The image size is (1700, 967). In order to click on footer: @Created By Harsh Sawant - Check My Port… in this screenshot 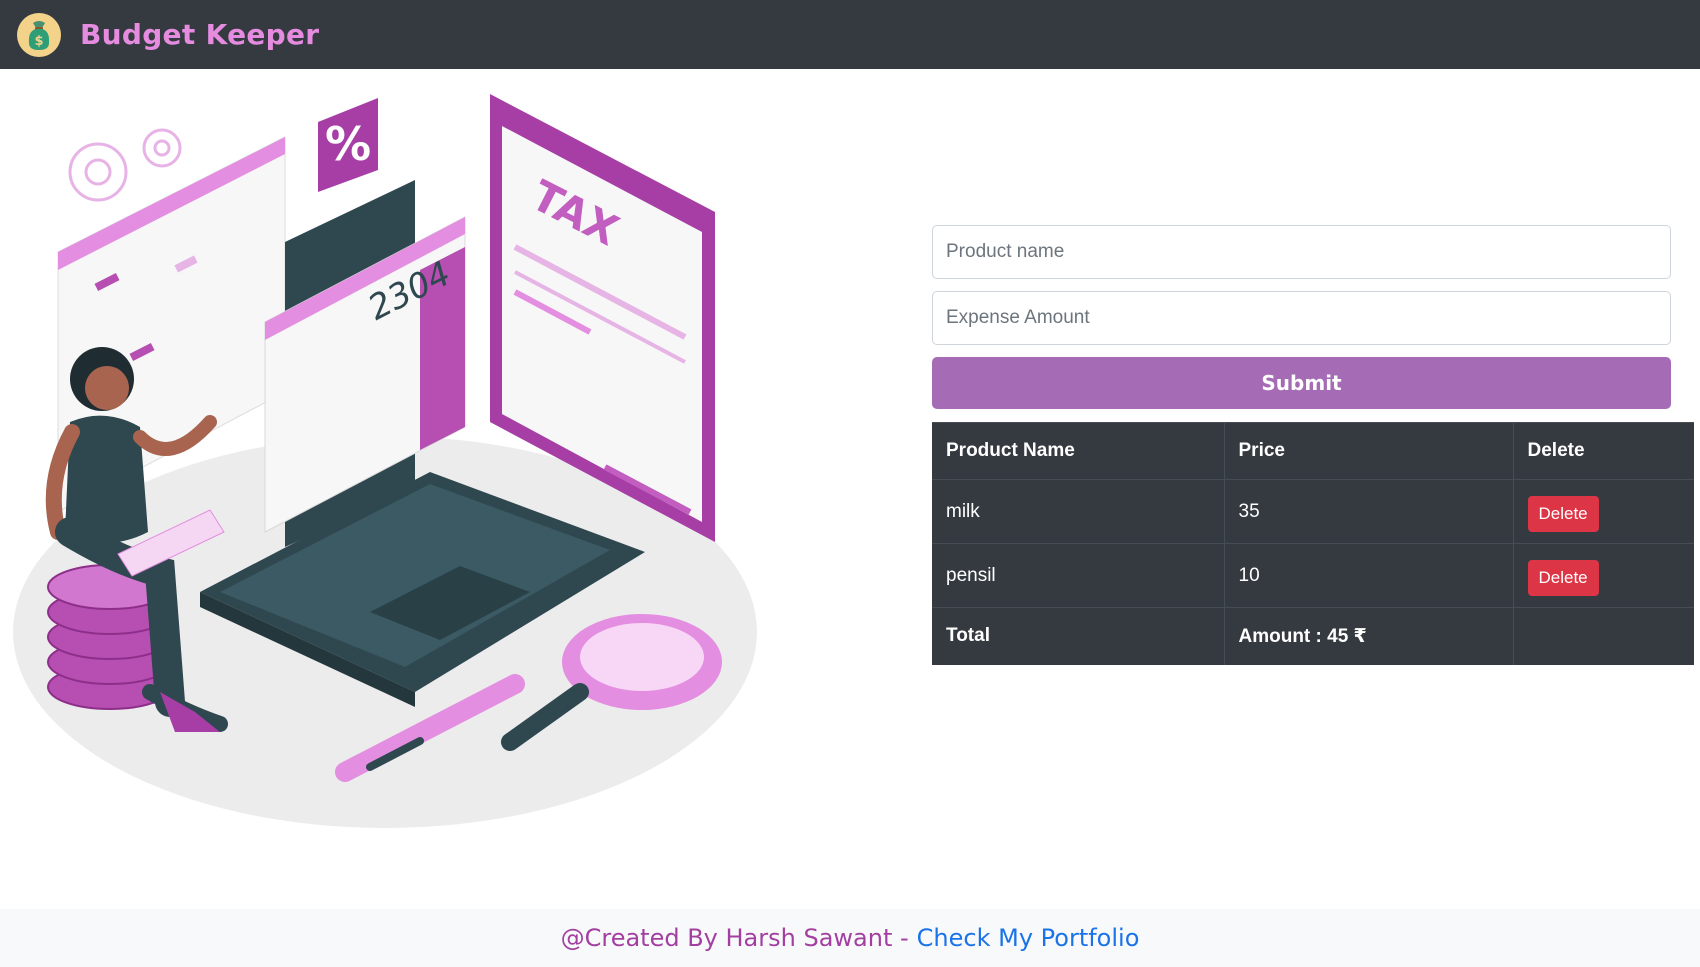, I will do `click(850, 938)`.